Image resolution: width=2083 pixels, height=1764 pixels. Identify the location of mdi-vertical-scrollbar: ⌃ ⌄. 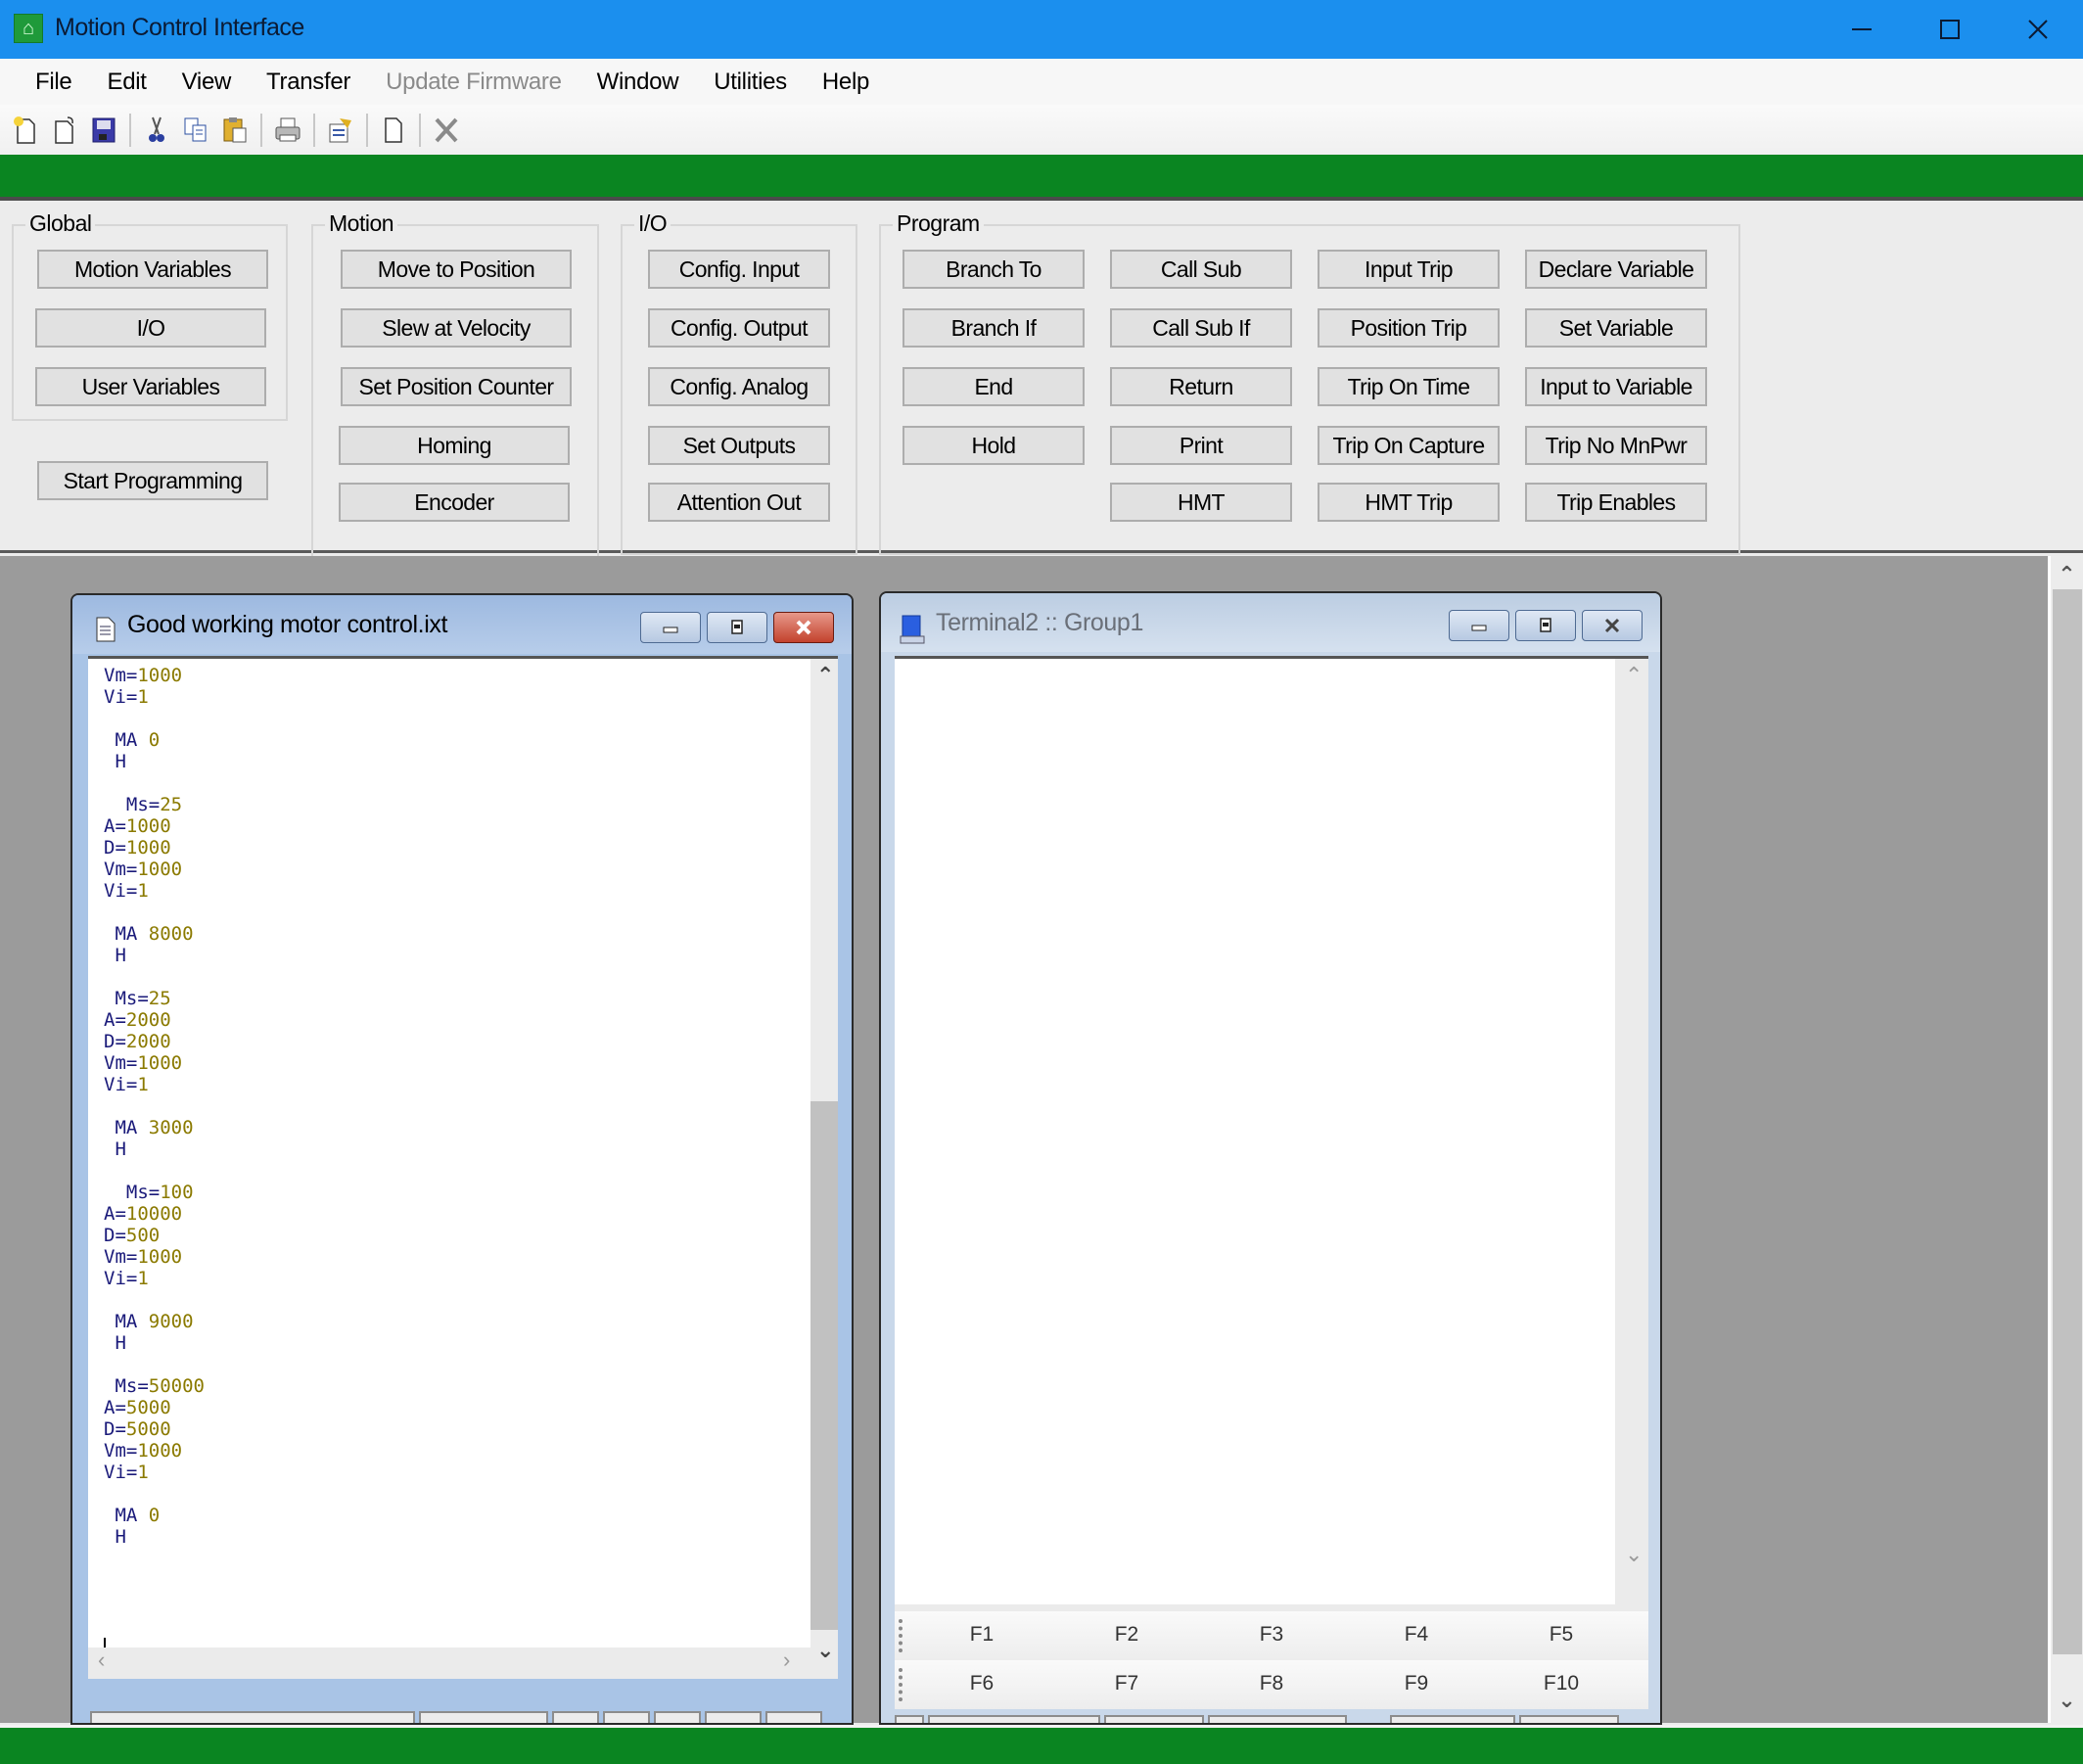
(2065, 1139).